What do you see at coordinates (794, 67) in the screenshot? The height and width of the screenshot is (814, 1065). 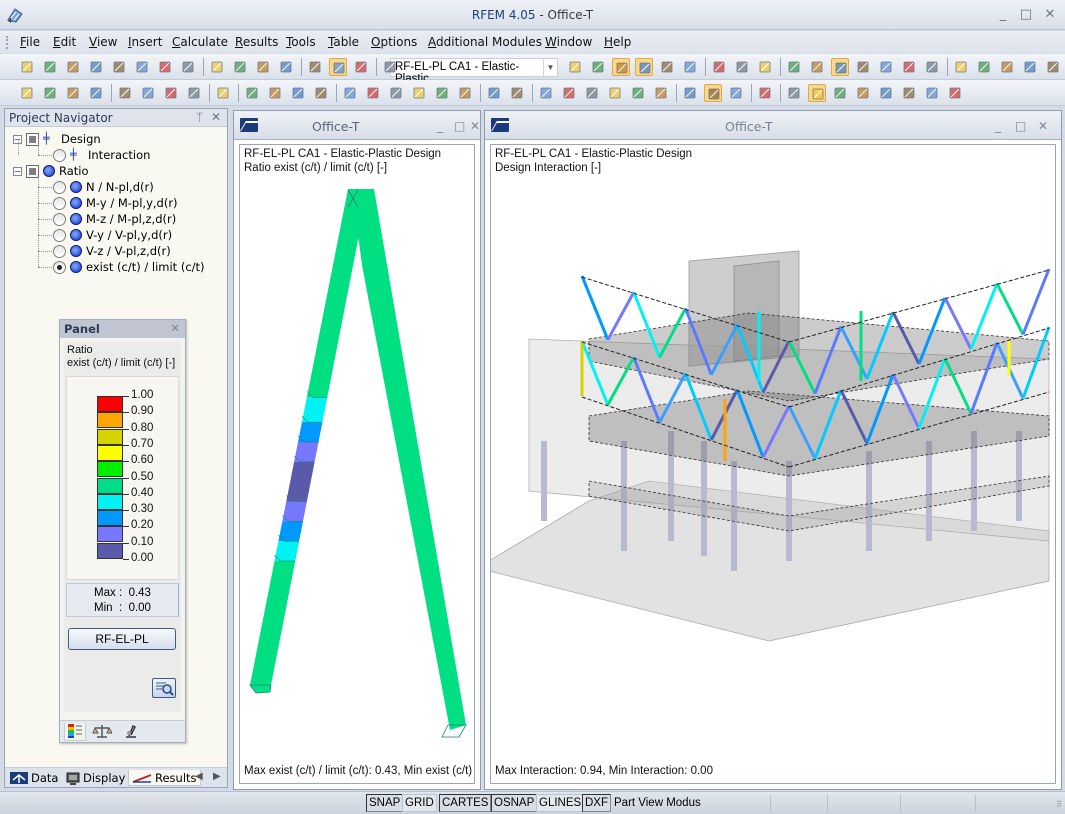 I see `mesh-icon` at bounding box center [794, 67].